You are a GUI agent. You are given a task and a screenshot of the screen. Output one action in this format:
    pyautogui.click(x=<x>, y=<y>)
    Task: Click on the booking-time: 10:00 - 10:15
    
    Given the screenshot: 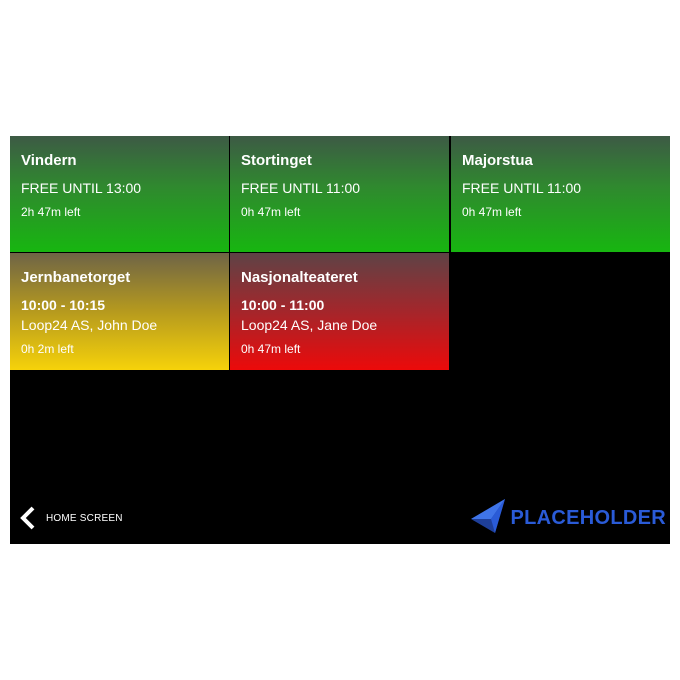 What is the action you would take?
    pyautogui.click(x=63, y=305)
    